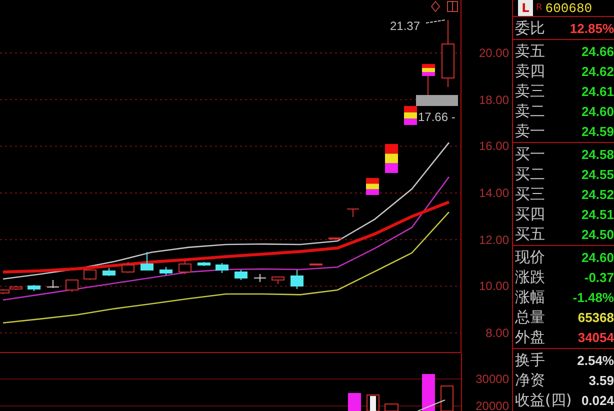  What do you see at coordinates (497, 332) in the screenshot?
I see `axis-label: 8.00` at bounding box center [497, 332].